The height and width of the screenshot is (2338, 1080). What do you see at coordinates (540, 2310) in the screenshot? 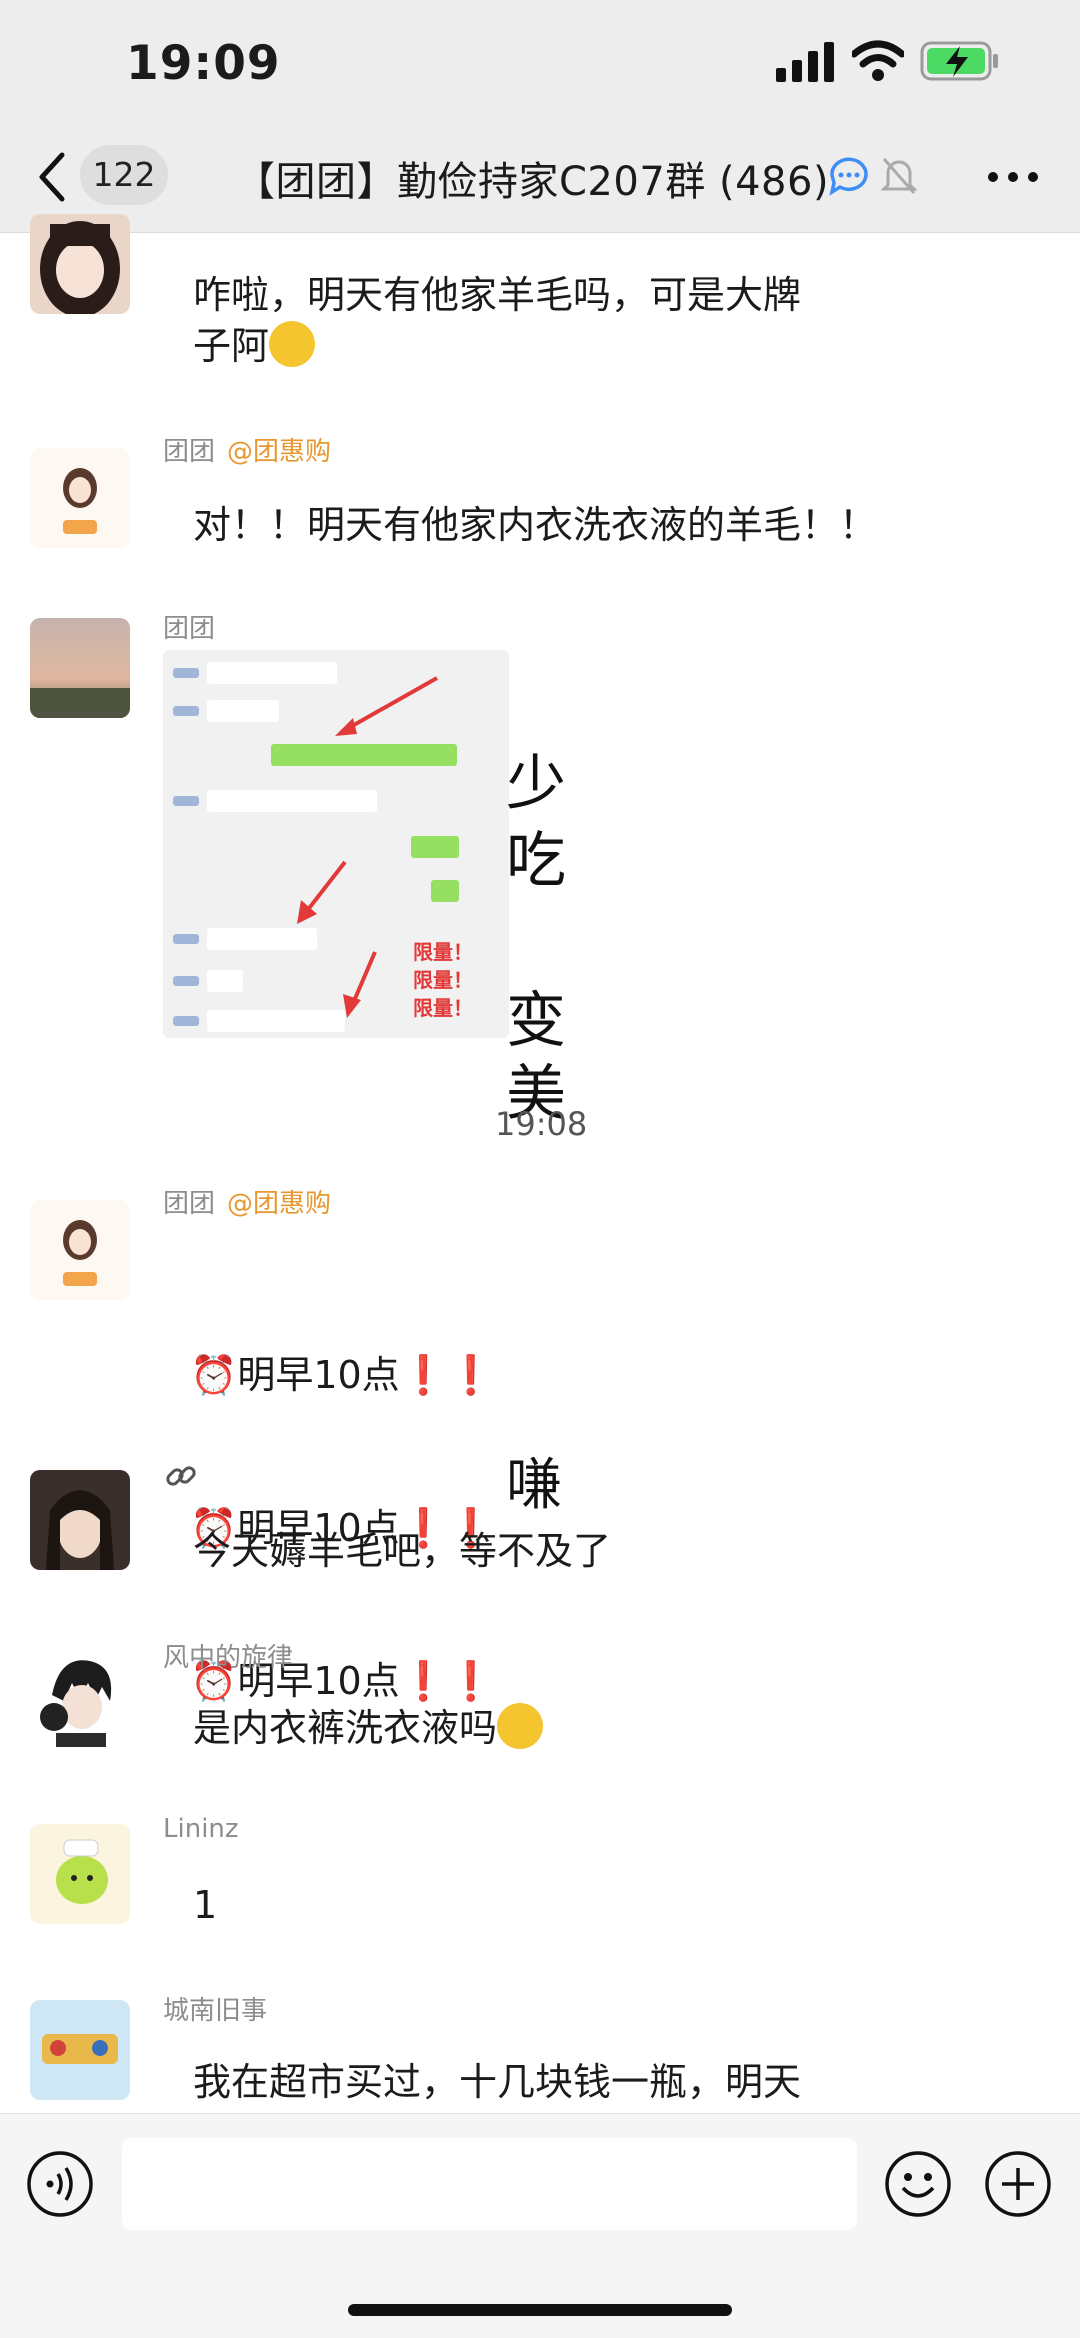
I see `home-indicator` at bounding box center [540, 2310].